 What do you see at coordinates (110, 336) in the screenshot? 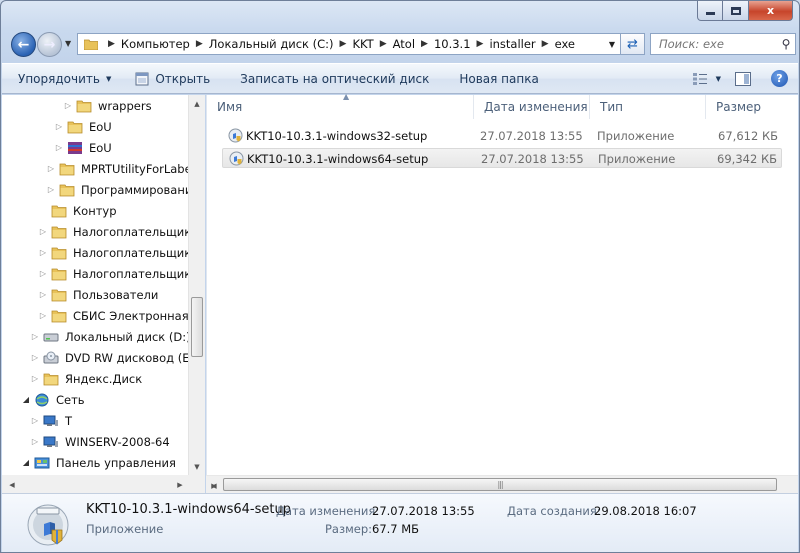
I see `tree-item: ▷ Локальный диск (D:)` at bounding box center [110, 336].